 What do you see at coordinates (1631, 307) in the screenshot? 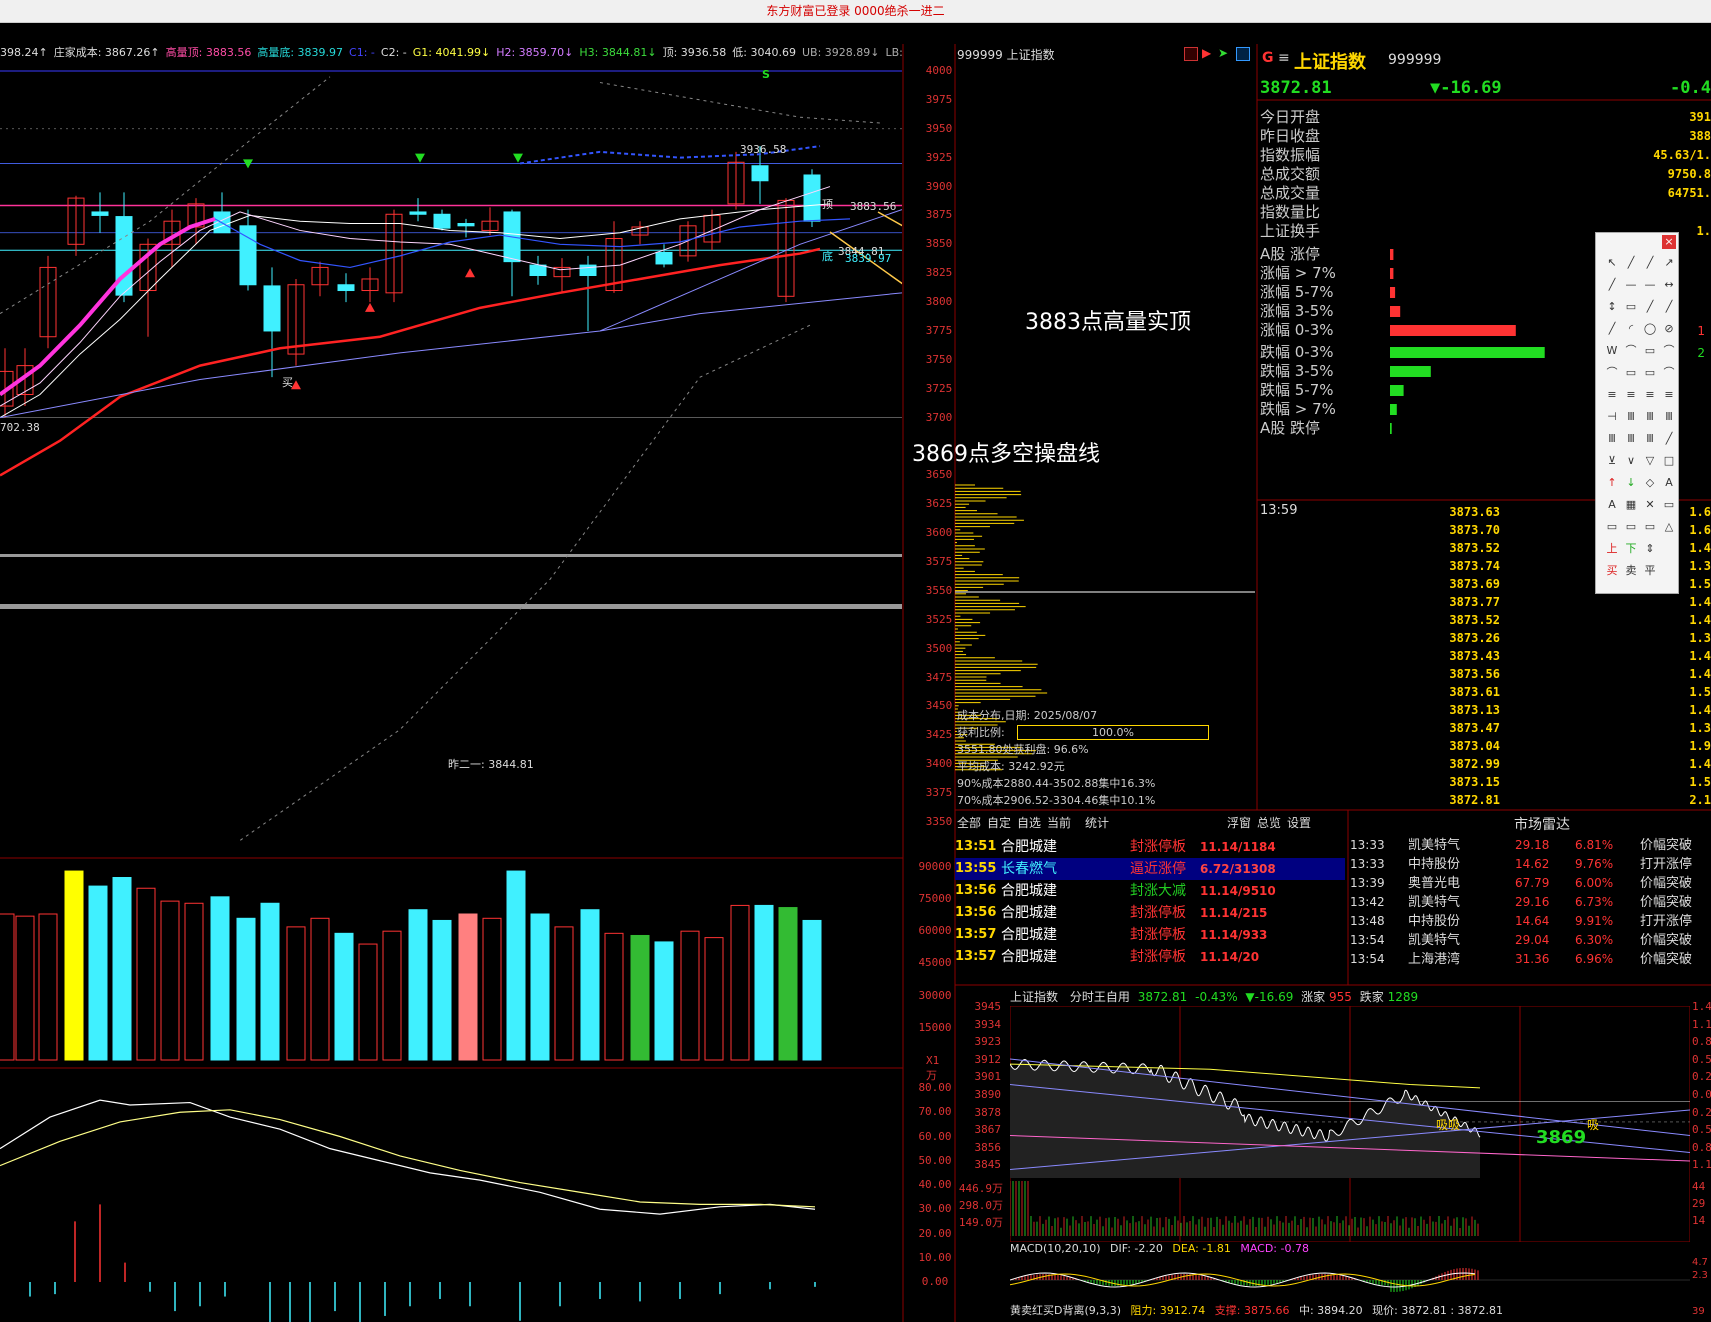
I see `draw-tool-icon-9: ▭` at bounding box center [1631, 307].